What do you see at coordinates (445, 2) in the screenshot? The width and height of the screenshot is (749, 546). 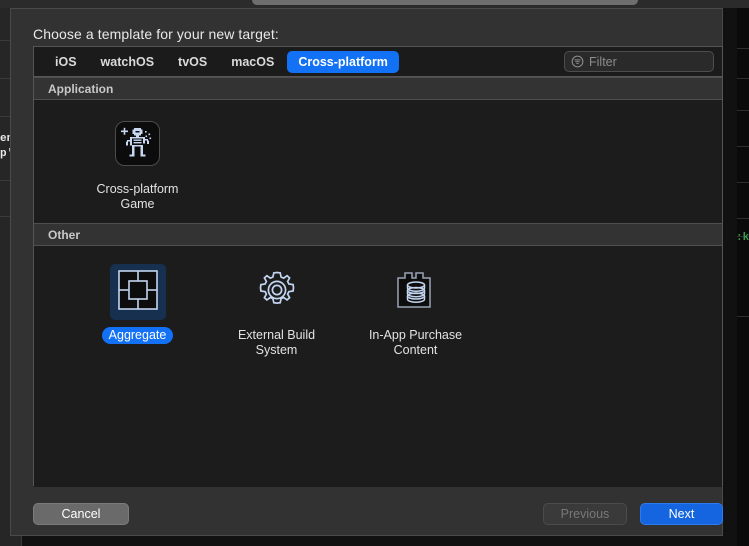 I see `sheet-top-edge-strip` at bounding box center [445, 2].